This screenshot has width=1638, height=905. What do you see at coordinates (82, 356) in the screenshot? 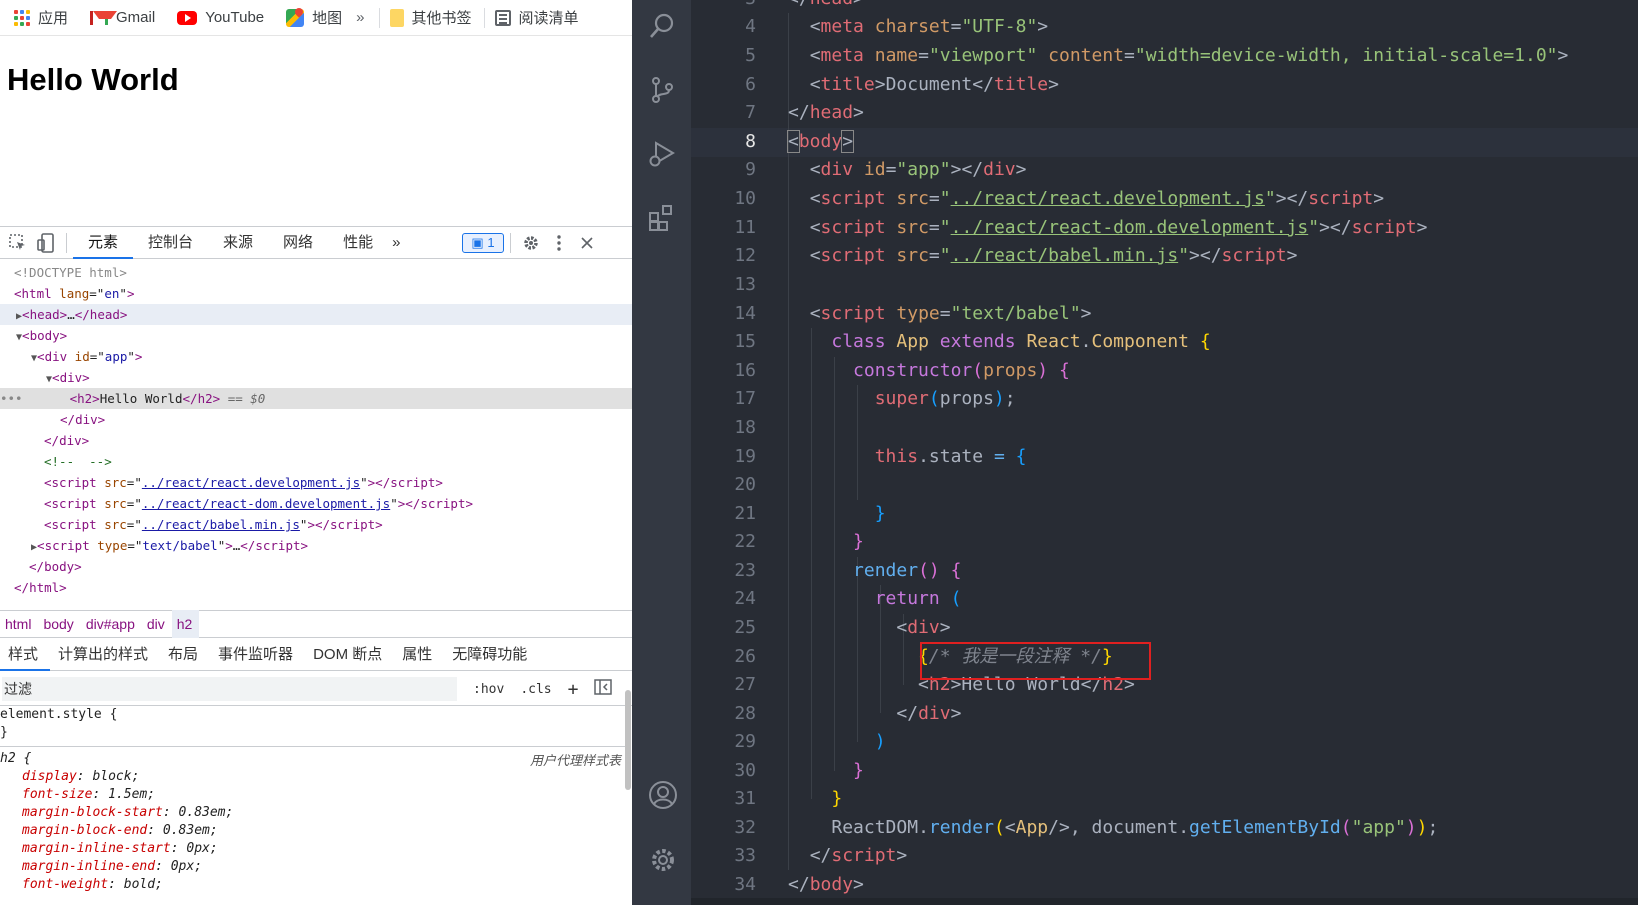
I see `attr-name: id` at bounding box center [82, 356].